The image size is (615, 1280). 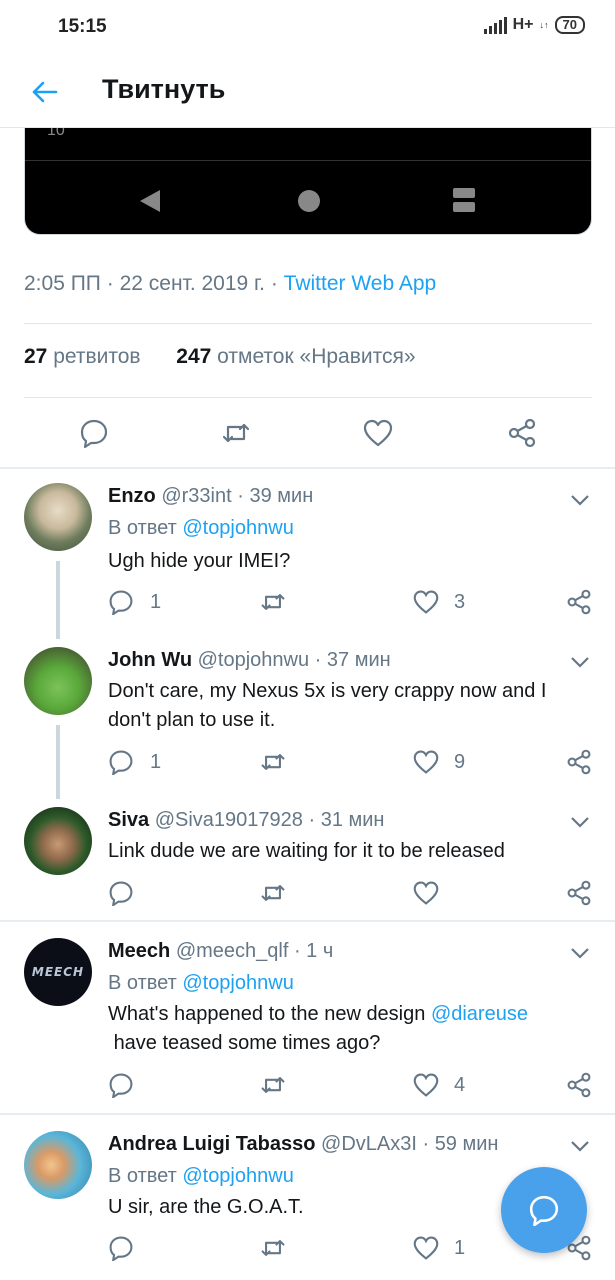 What do you see at coordinates (82, 356) in the screenshot?
I see `retweets-stat: 27 ретвитов` at bounding box center [82, 356].